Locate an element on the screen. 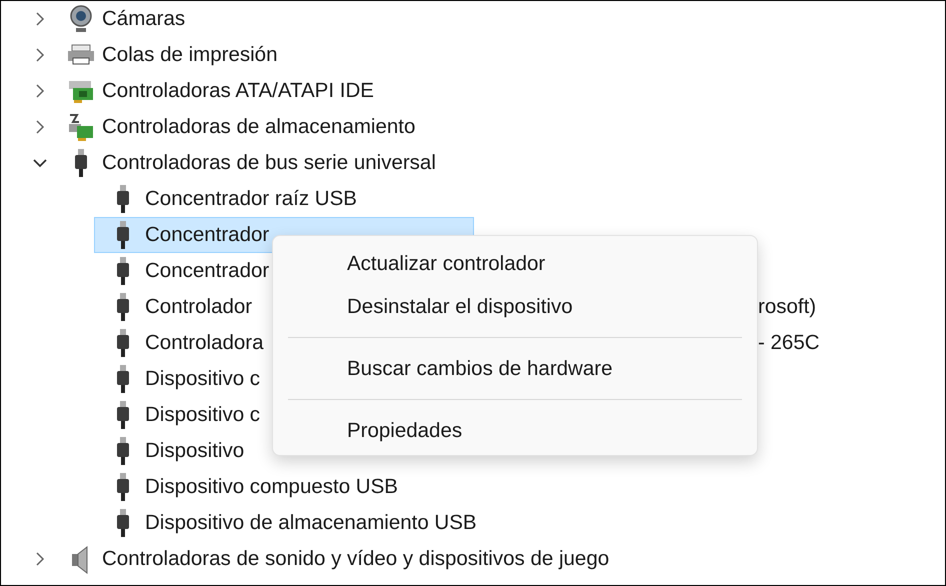  tree-item-text: rosoft) is located at coordinates (788, 307).